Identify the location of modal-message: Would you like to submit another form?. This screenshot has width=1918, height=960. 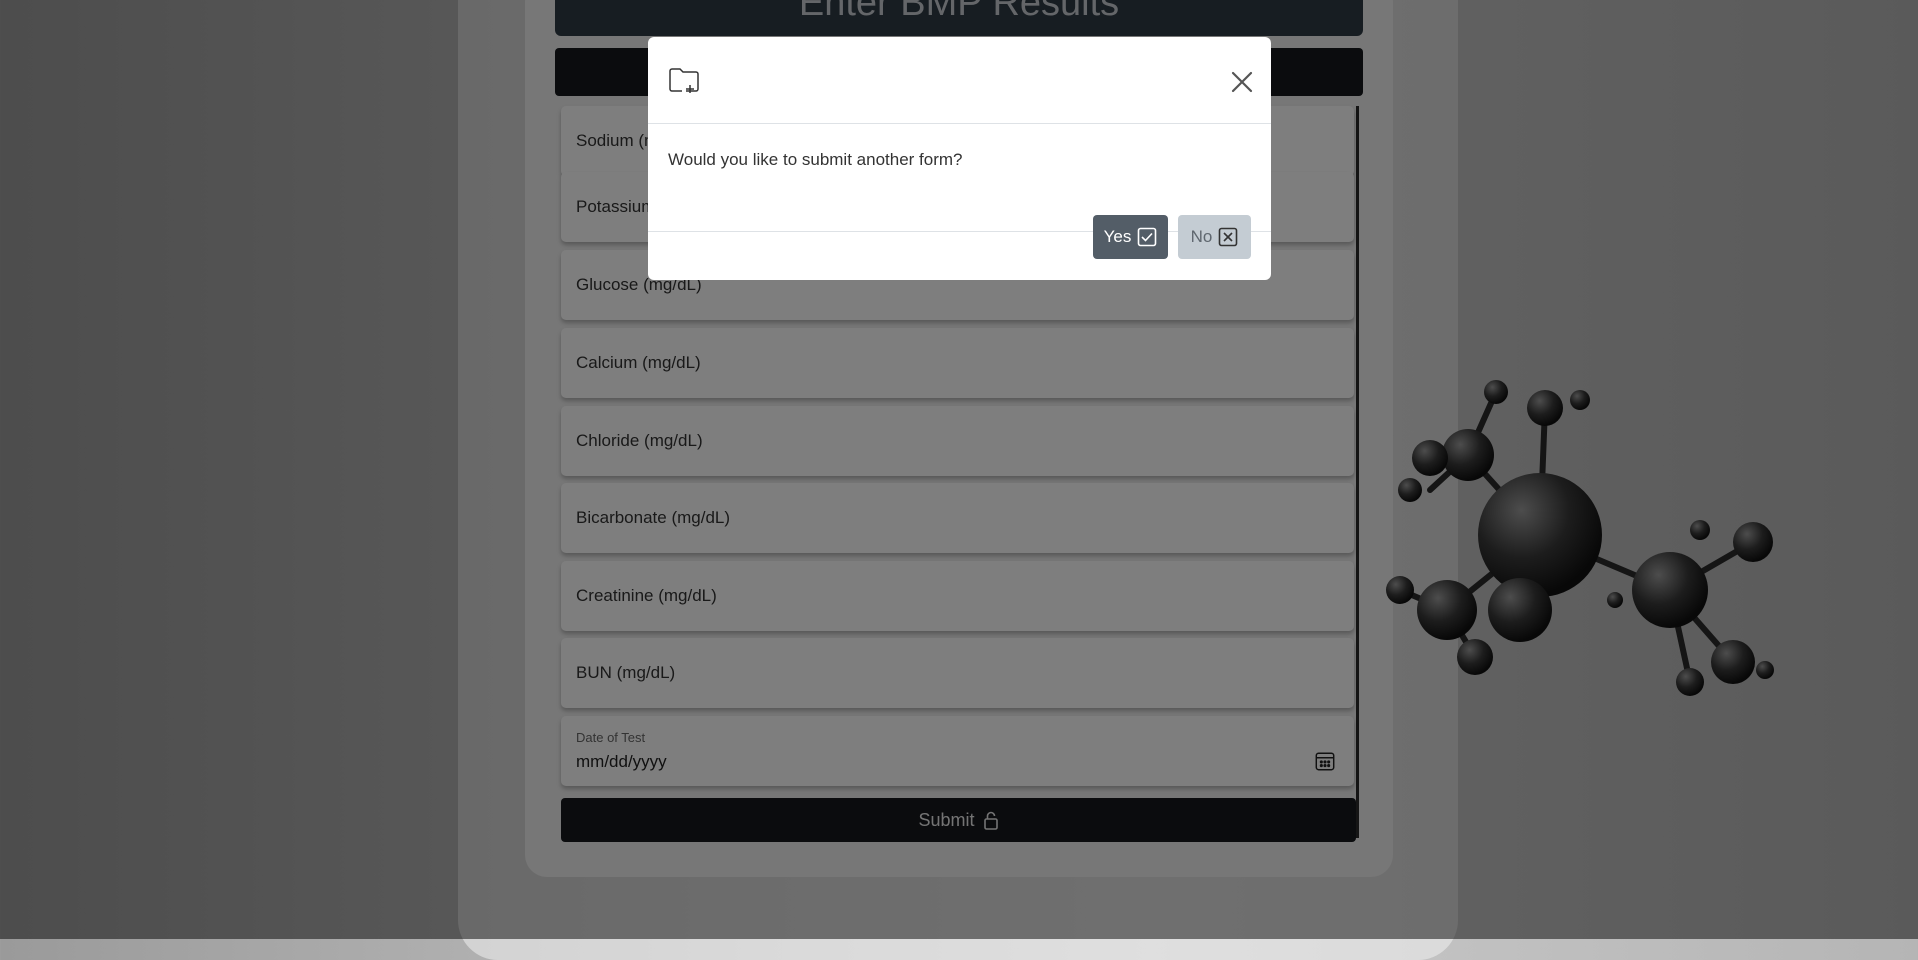
(815, 159).